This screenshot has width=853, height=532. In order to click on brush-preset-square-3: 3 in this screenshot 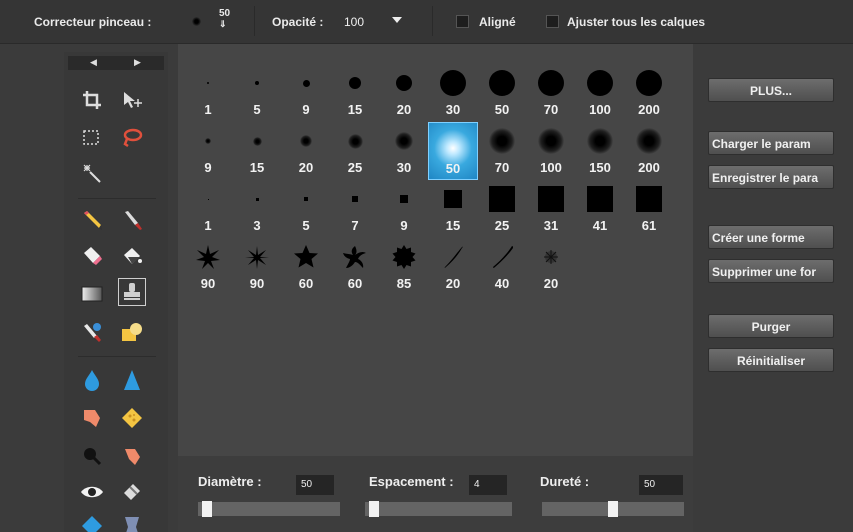, I will do `click(257, 209)`.